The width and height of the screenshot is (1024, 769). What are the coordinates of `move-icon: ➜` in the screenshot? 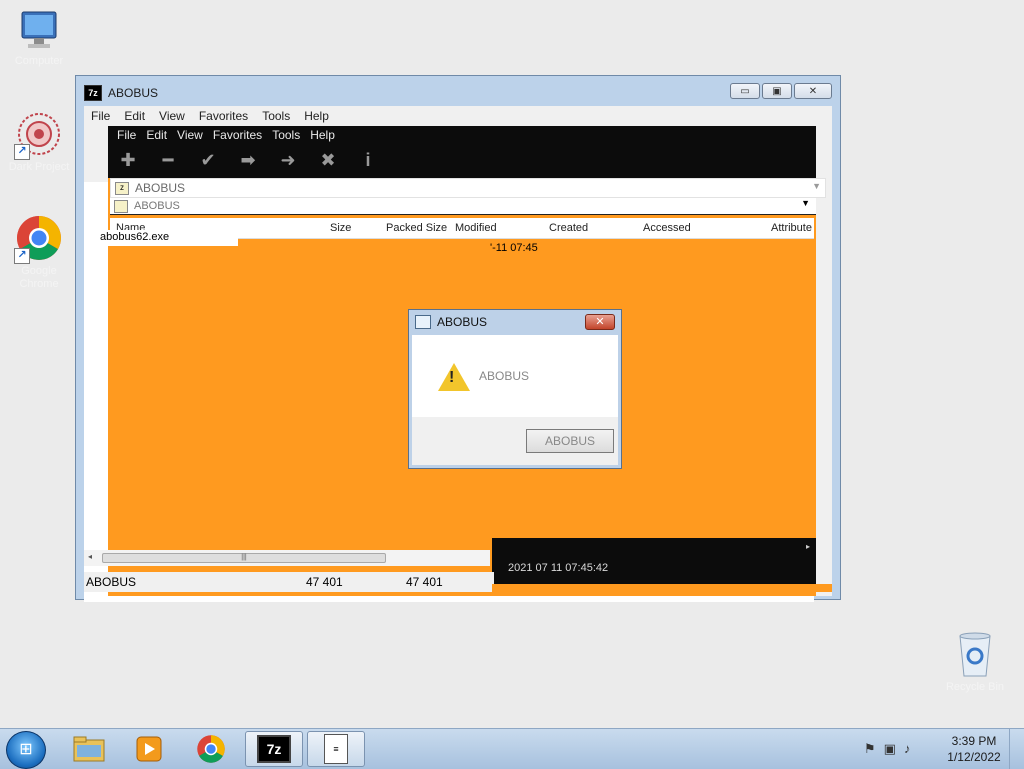 It's located at (288, 160).